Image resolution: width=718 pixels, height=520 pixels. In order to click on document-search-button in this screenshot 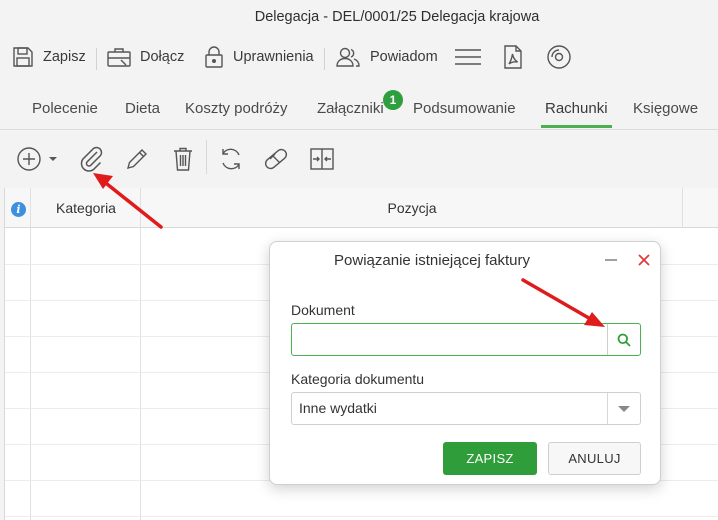, I will do `click(623, 339)`.